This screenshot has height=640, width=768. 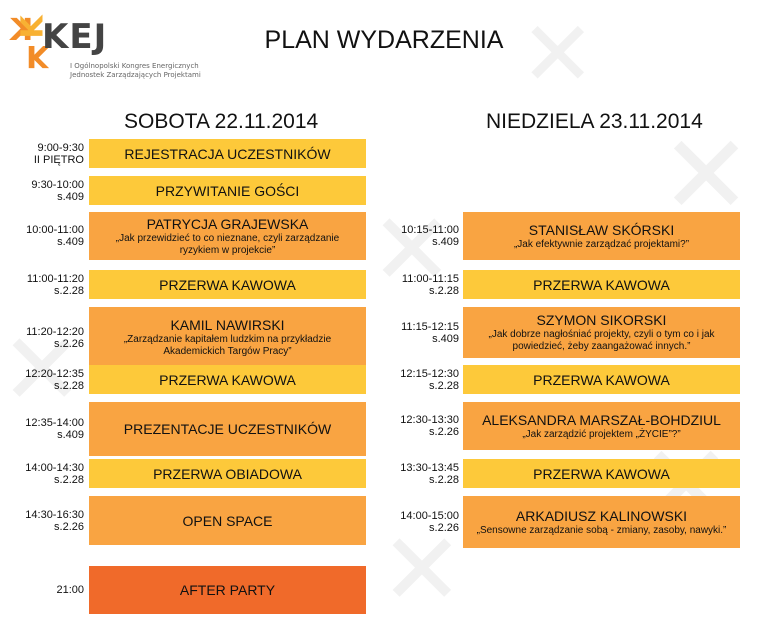 I want to click on sunday-heading: NIEDZIELA 23.11.2014, so click(x=594, y=121).